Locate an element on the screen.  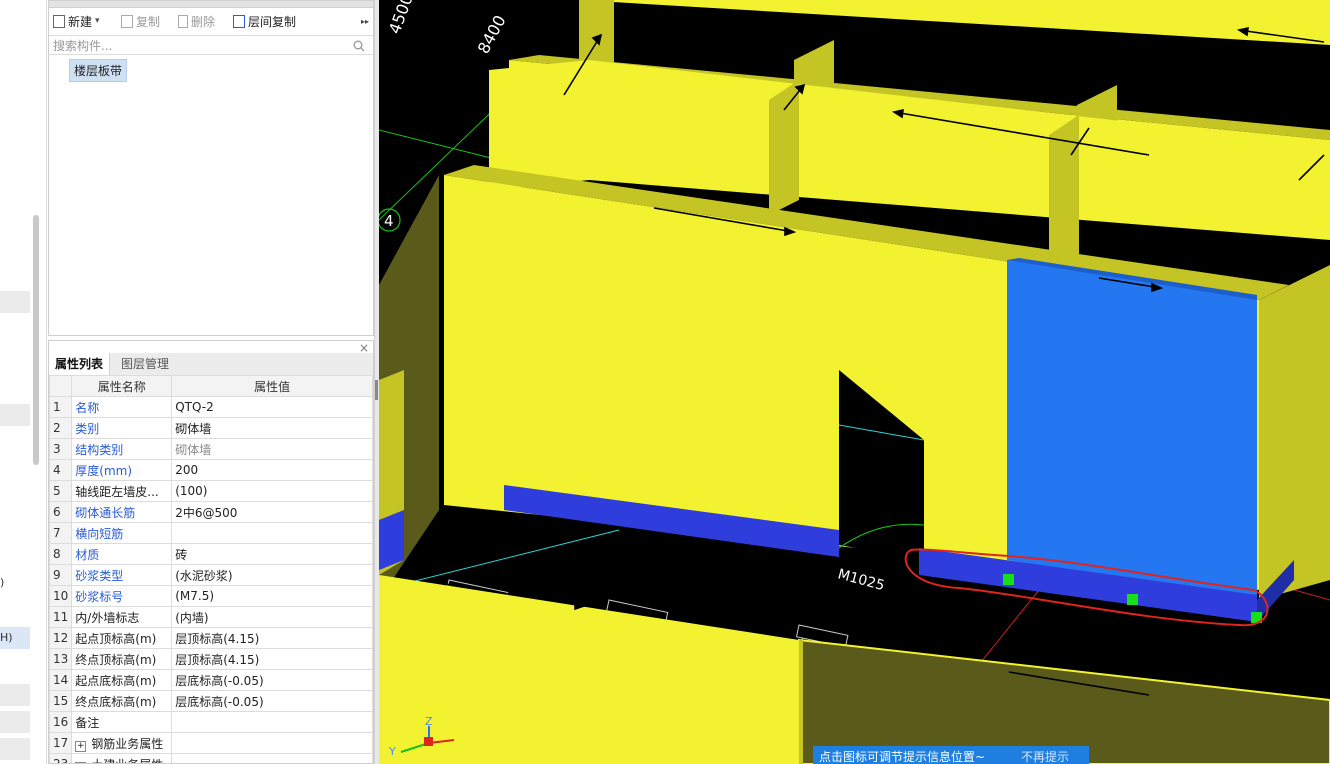
copy-button: 复制 is located at coordinates (140, 21).